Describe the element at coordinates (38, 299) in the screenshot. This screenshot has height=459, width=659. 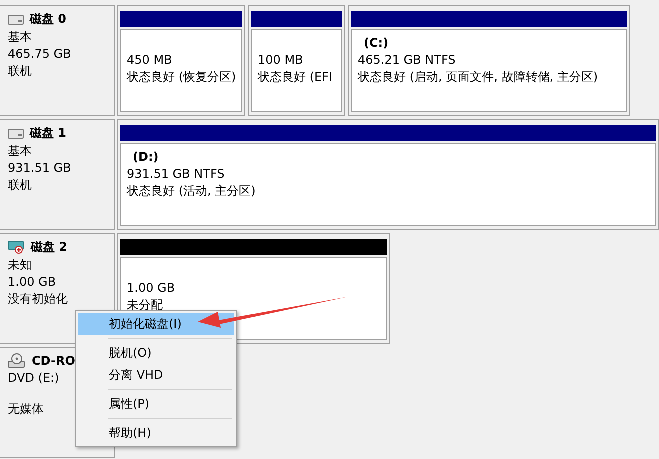
I see `disk-status: 没有初始化` at that location.